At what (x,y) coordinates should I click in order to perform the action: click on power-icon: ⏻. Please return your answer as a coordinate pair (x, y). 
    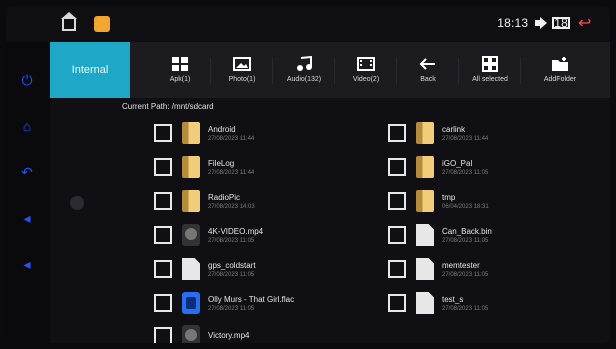
    Looking at the image, I should click on (27, 80).